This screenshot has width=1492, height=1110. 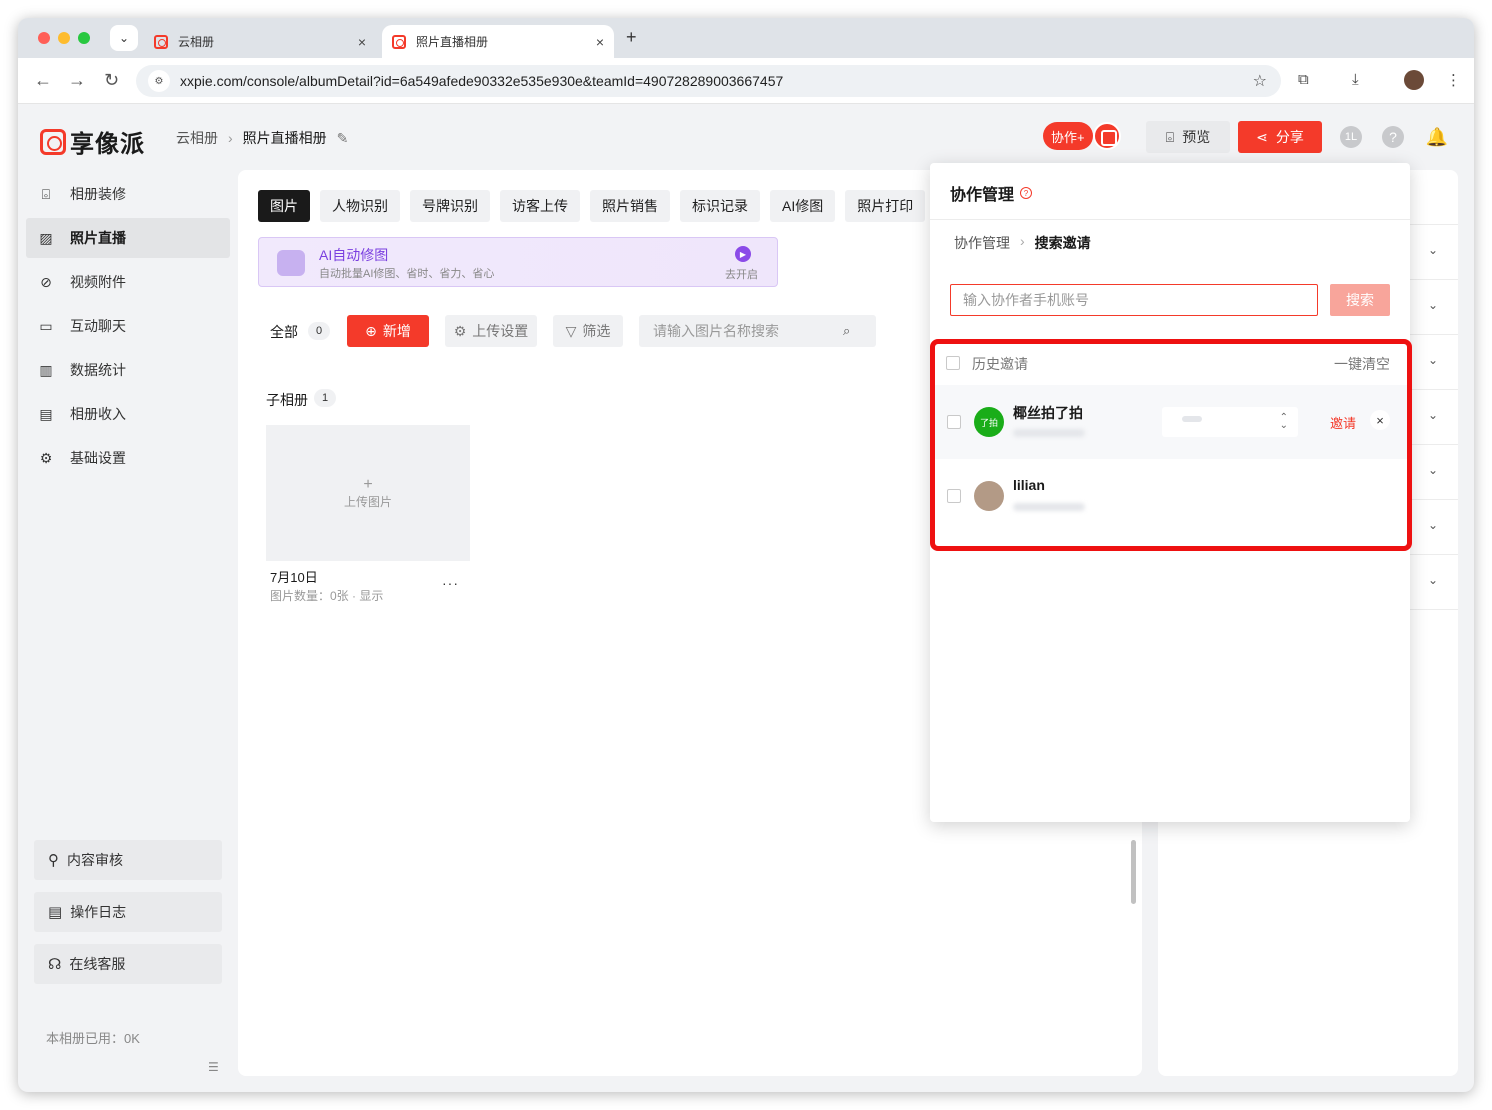 I want to click on bell-icon: 🔔, so click(x=1437, y=137).